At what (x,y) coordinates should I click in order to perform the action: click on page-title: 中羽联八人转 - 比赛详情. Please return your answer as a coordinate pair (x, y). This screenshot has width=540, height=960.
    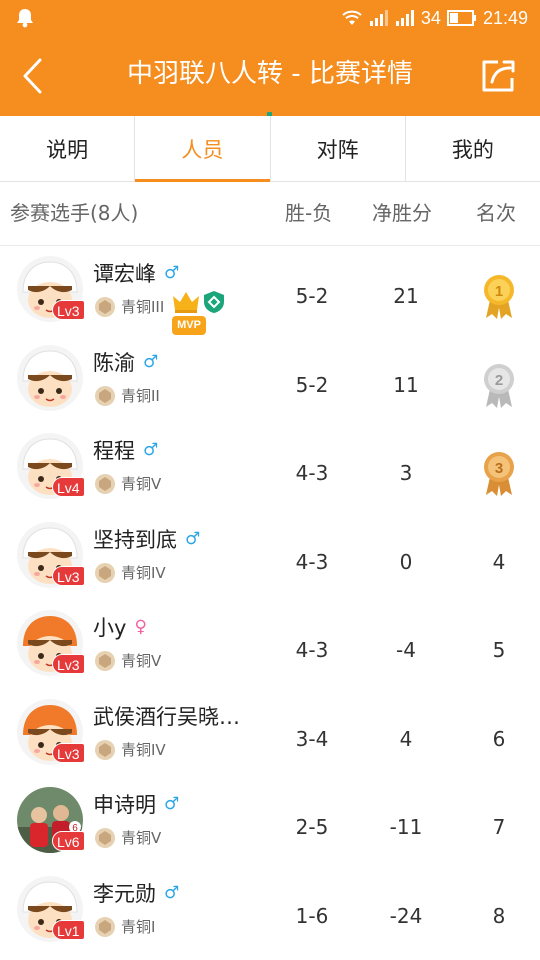
    Looking at the image, I should click on (270, 74).